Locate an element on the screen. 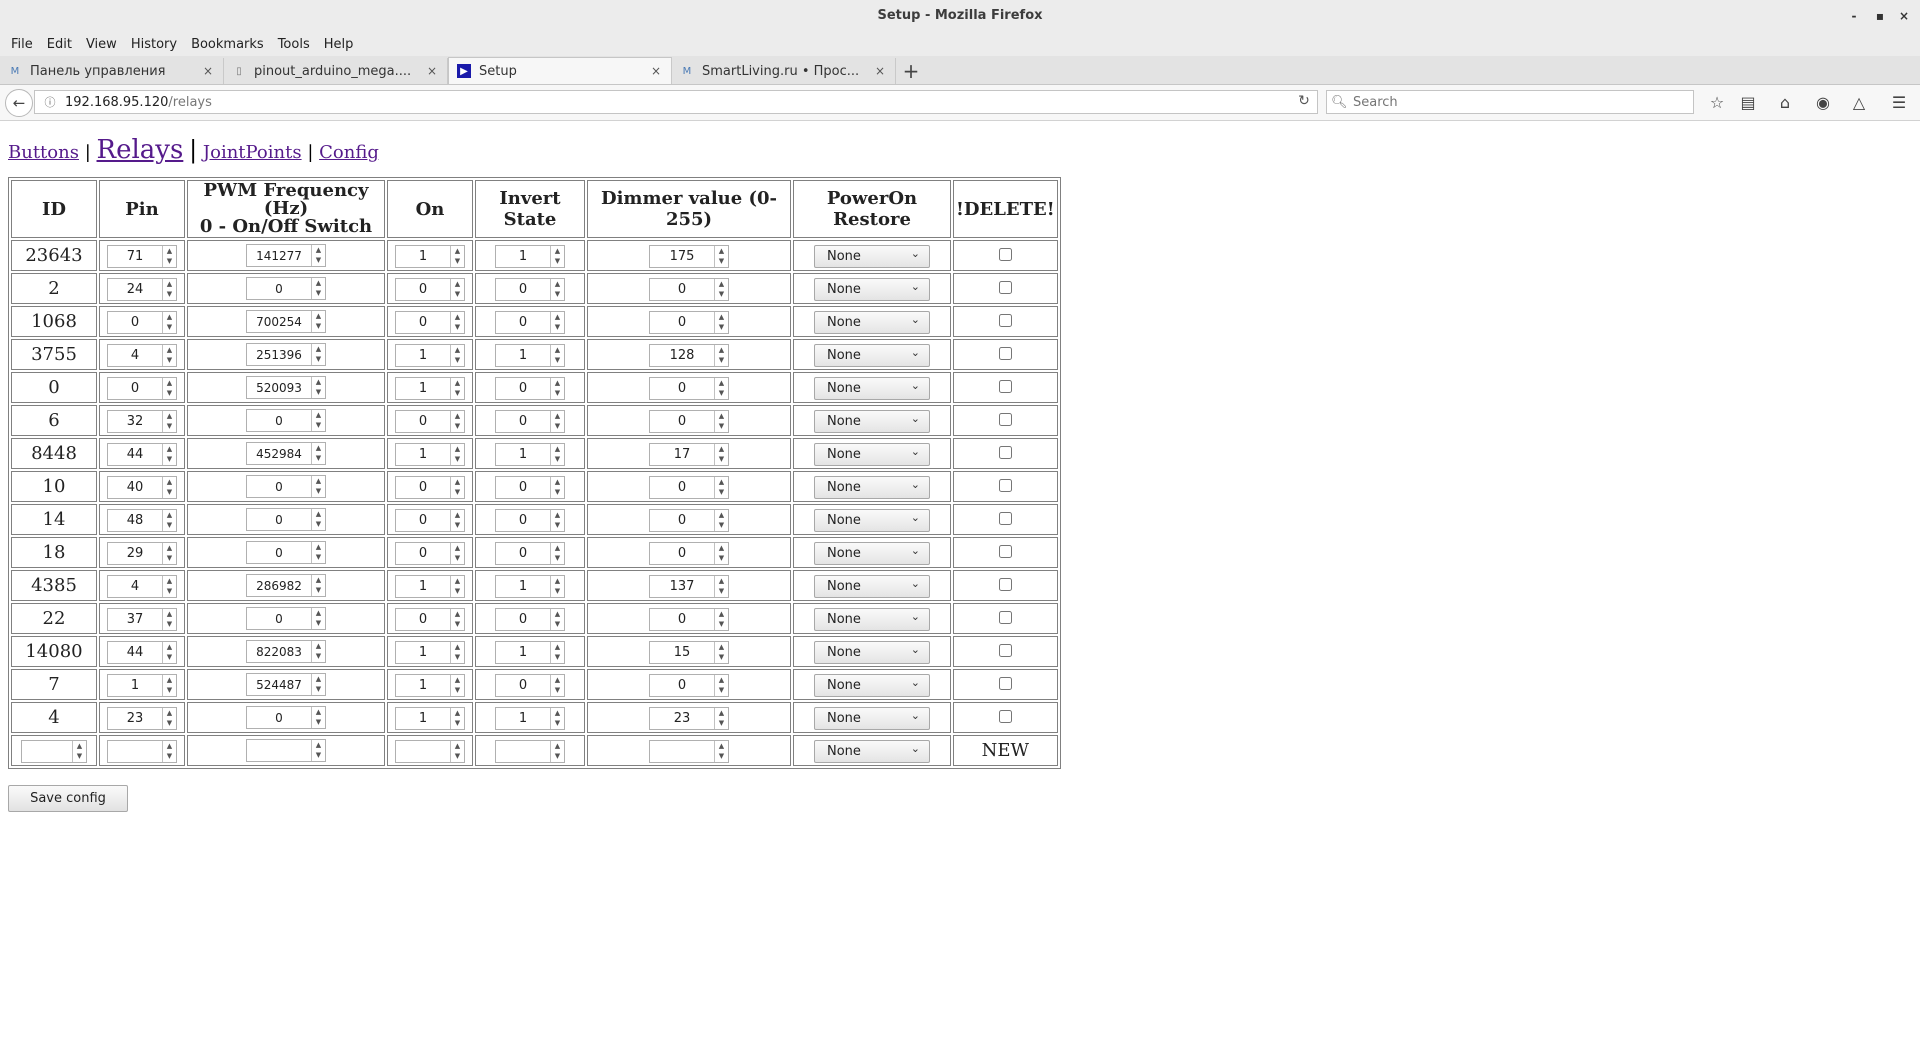 The width and height of the screenshot is (1920, 1055). maximize-button: ▪ is located at coordinates (1880, 16).